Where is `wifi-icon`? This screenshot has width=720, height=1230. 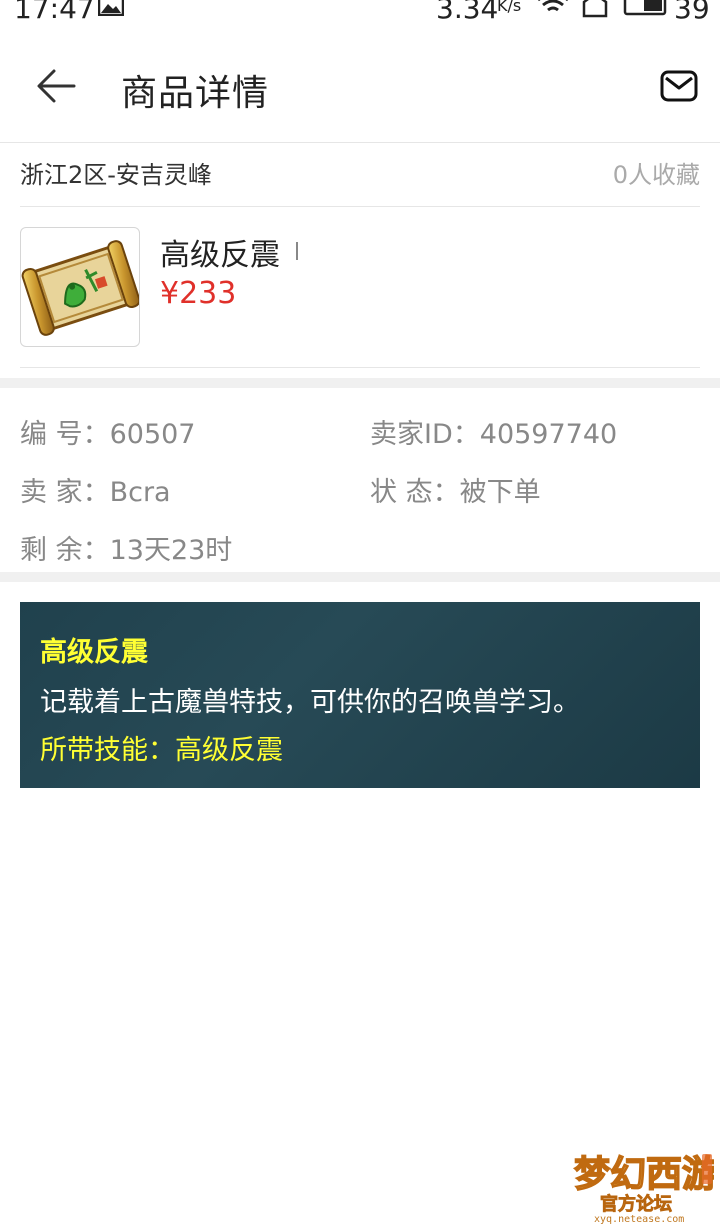
wifi-icon is located at coordinates (553, 6).